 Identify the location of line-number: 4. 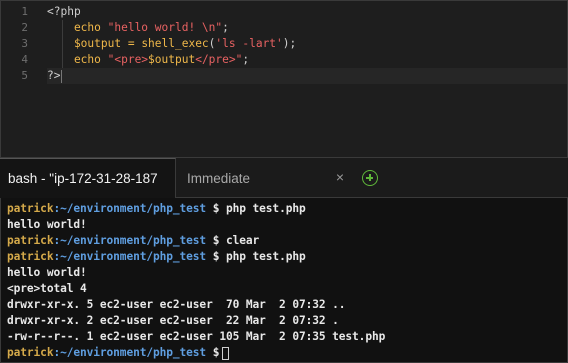
(24, 59).